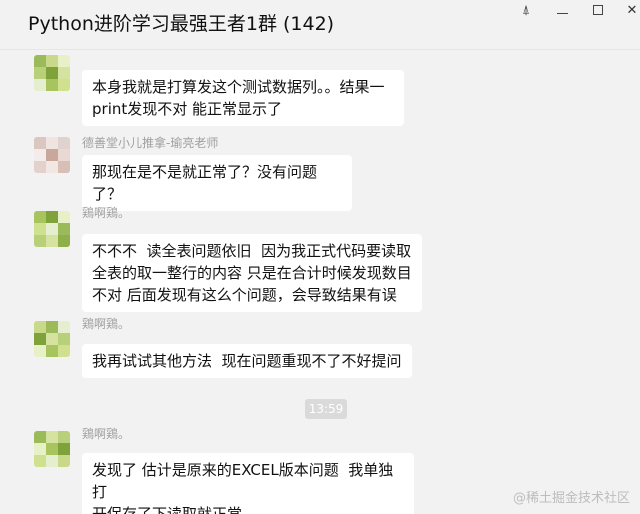 The height and width of the screenshot is (514, 640). Describe the element at coordinates (629, 10) in the screenshot. I see `close-button: ✕` at that location.